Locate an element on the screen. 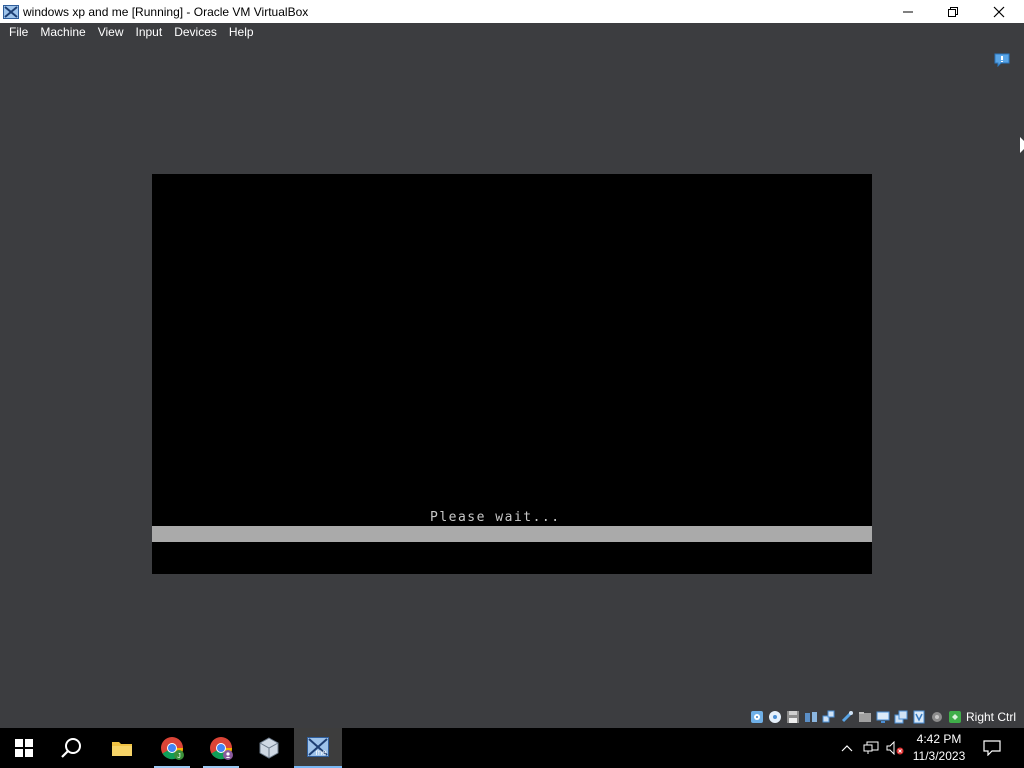  volume-tray-button is located at coordinates (895, 748).